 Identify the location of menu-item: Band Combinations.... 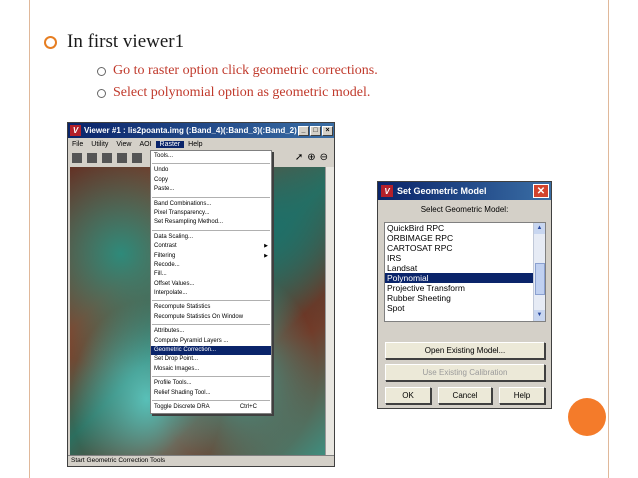
(211, 204).